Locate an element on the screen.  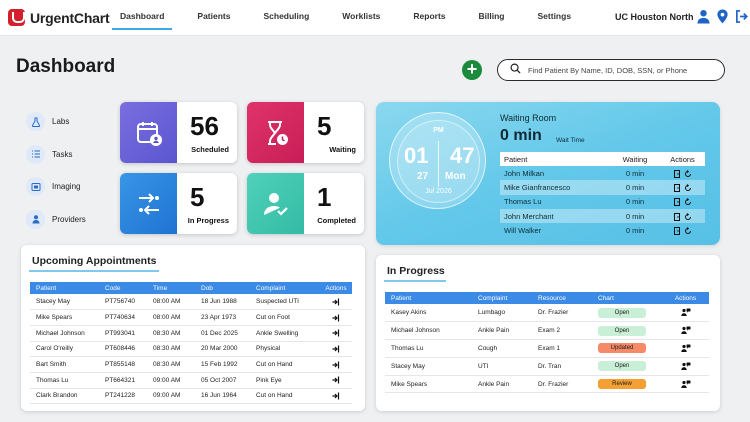
quick-link-providers: Providers is located at coordinates (56, 219).